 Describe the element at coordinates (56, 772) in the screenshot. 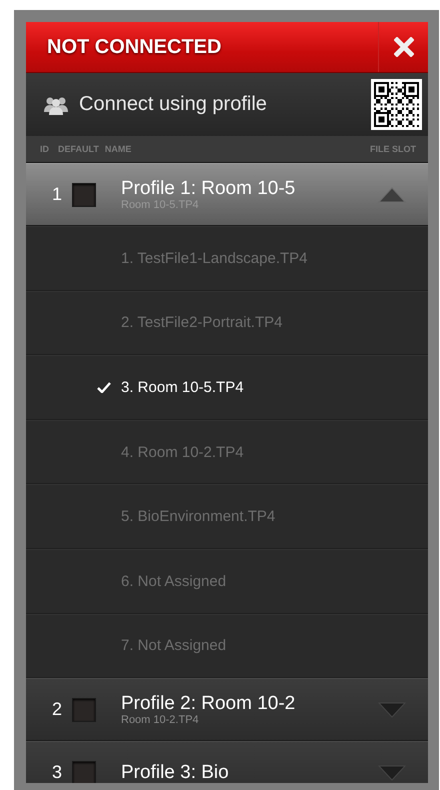

I see `profile-id: 3` at that location.